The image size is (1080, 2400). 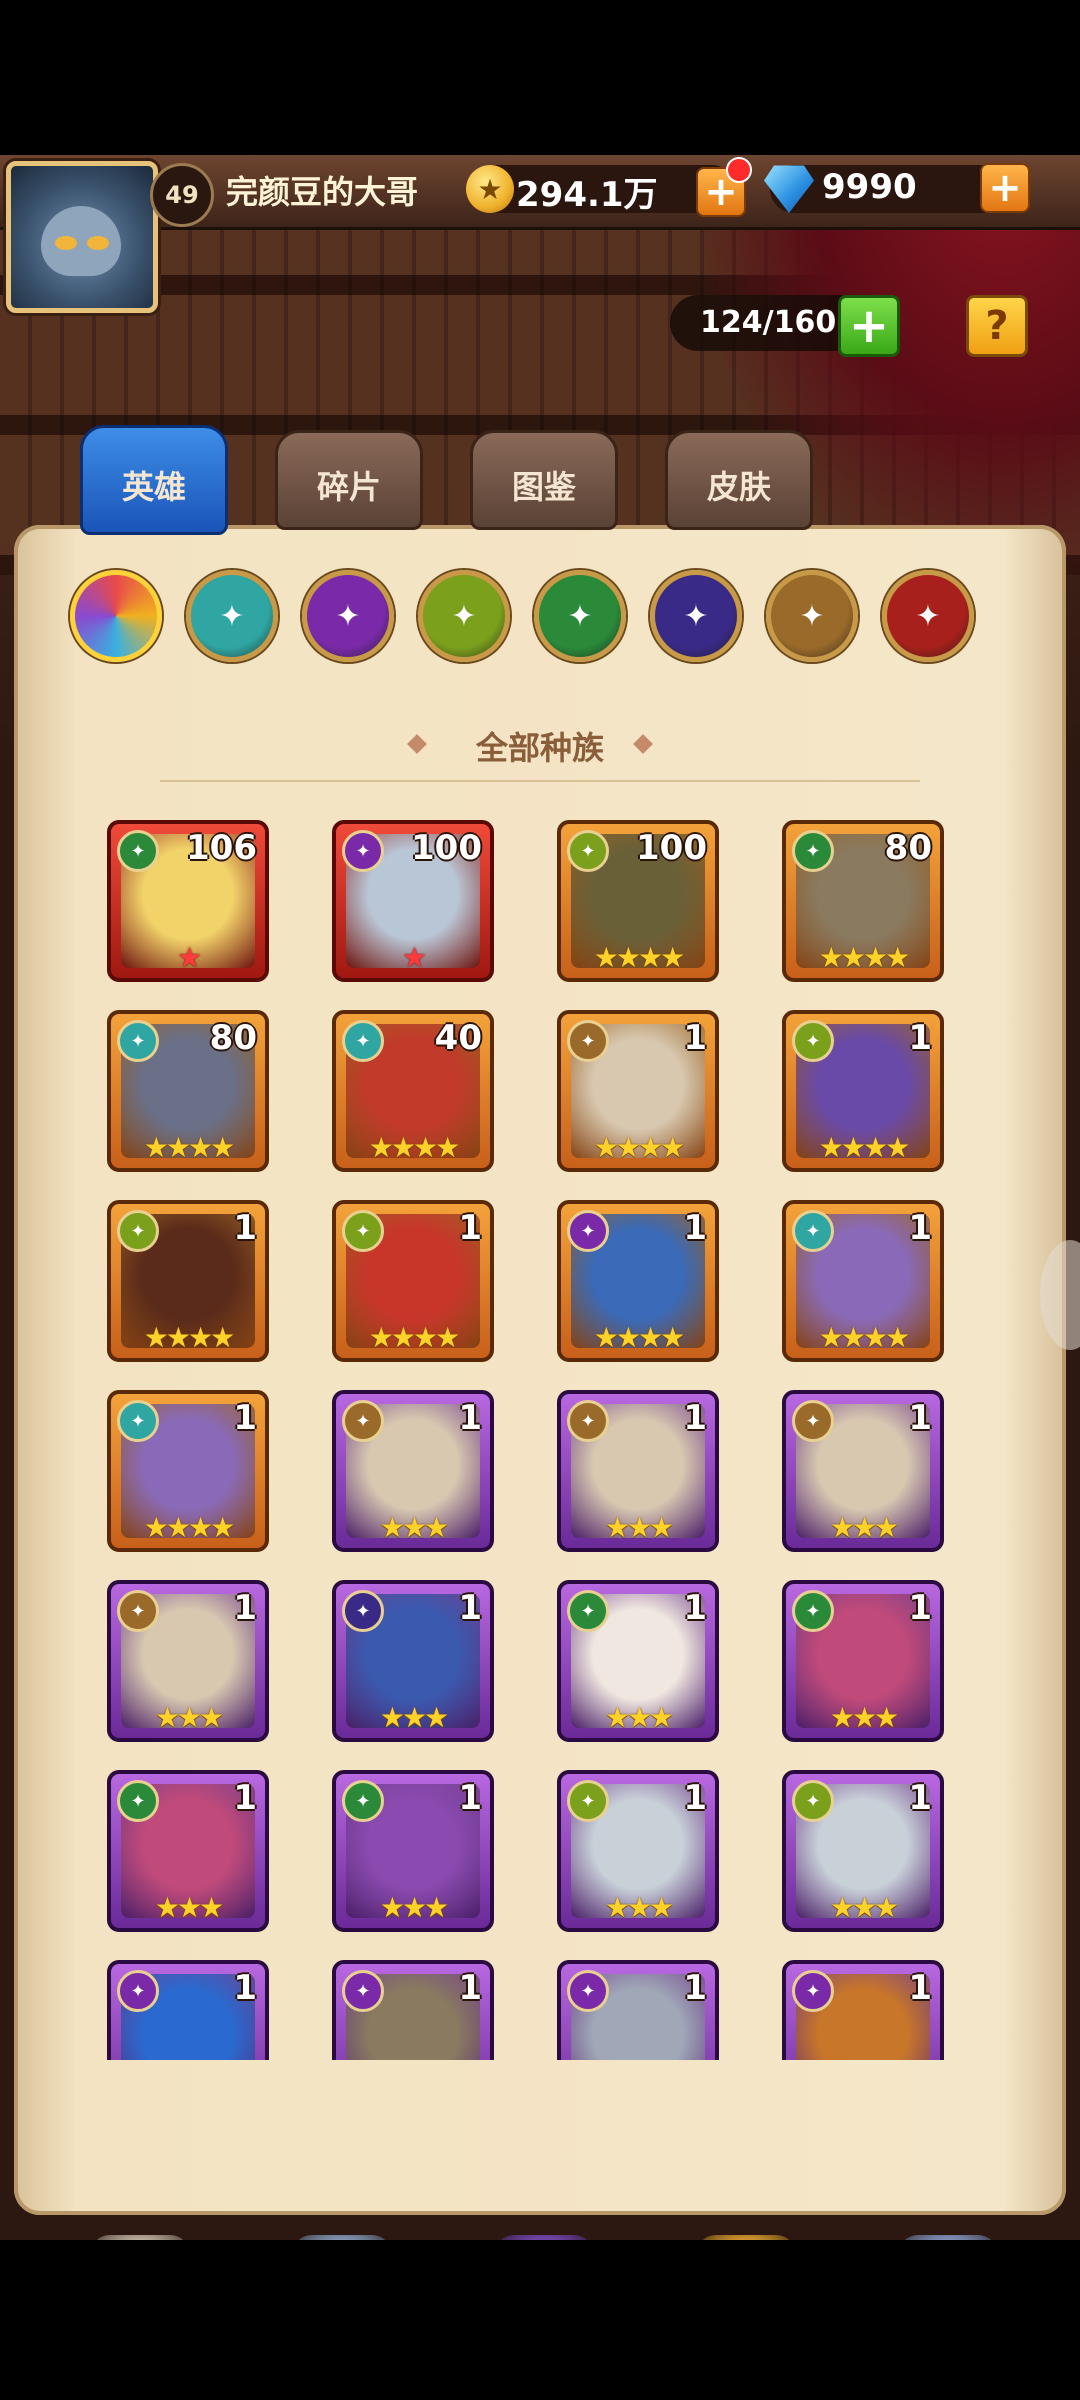 What do you see at coordinates (188, 901) in the screenshot?
I see `hero-card: ✦ 106 ★` at bounding box center [188, 901].